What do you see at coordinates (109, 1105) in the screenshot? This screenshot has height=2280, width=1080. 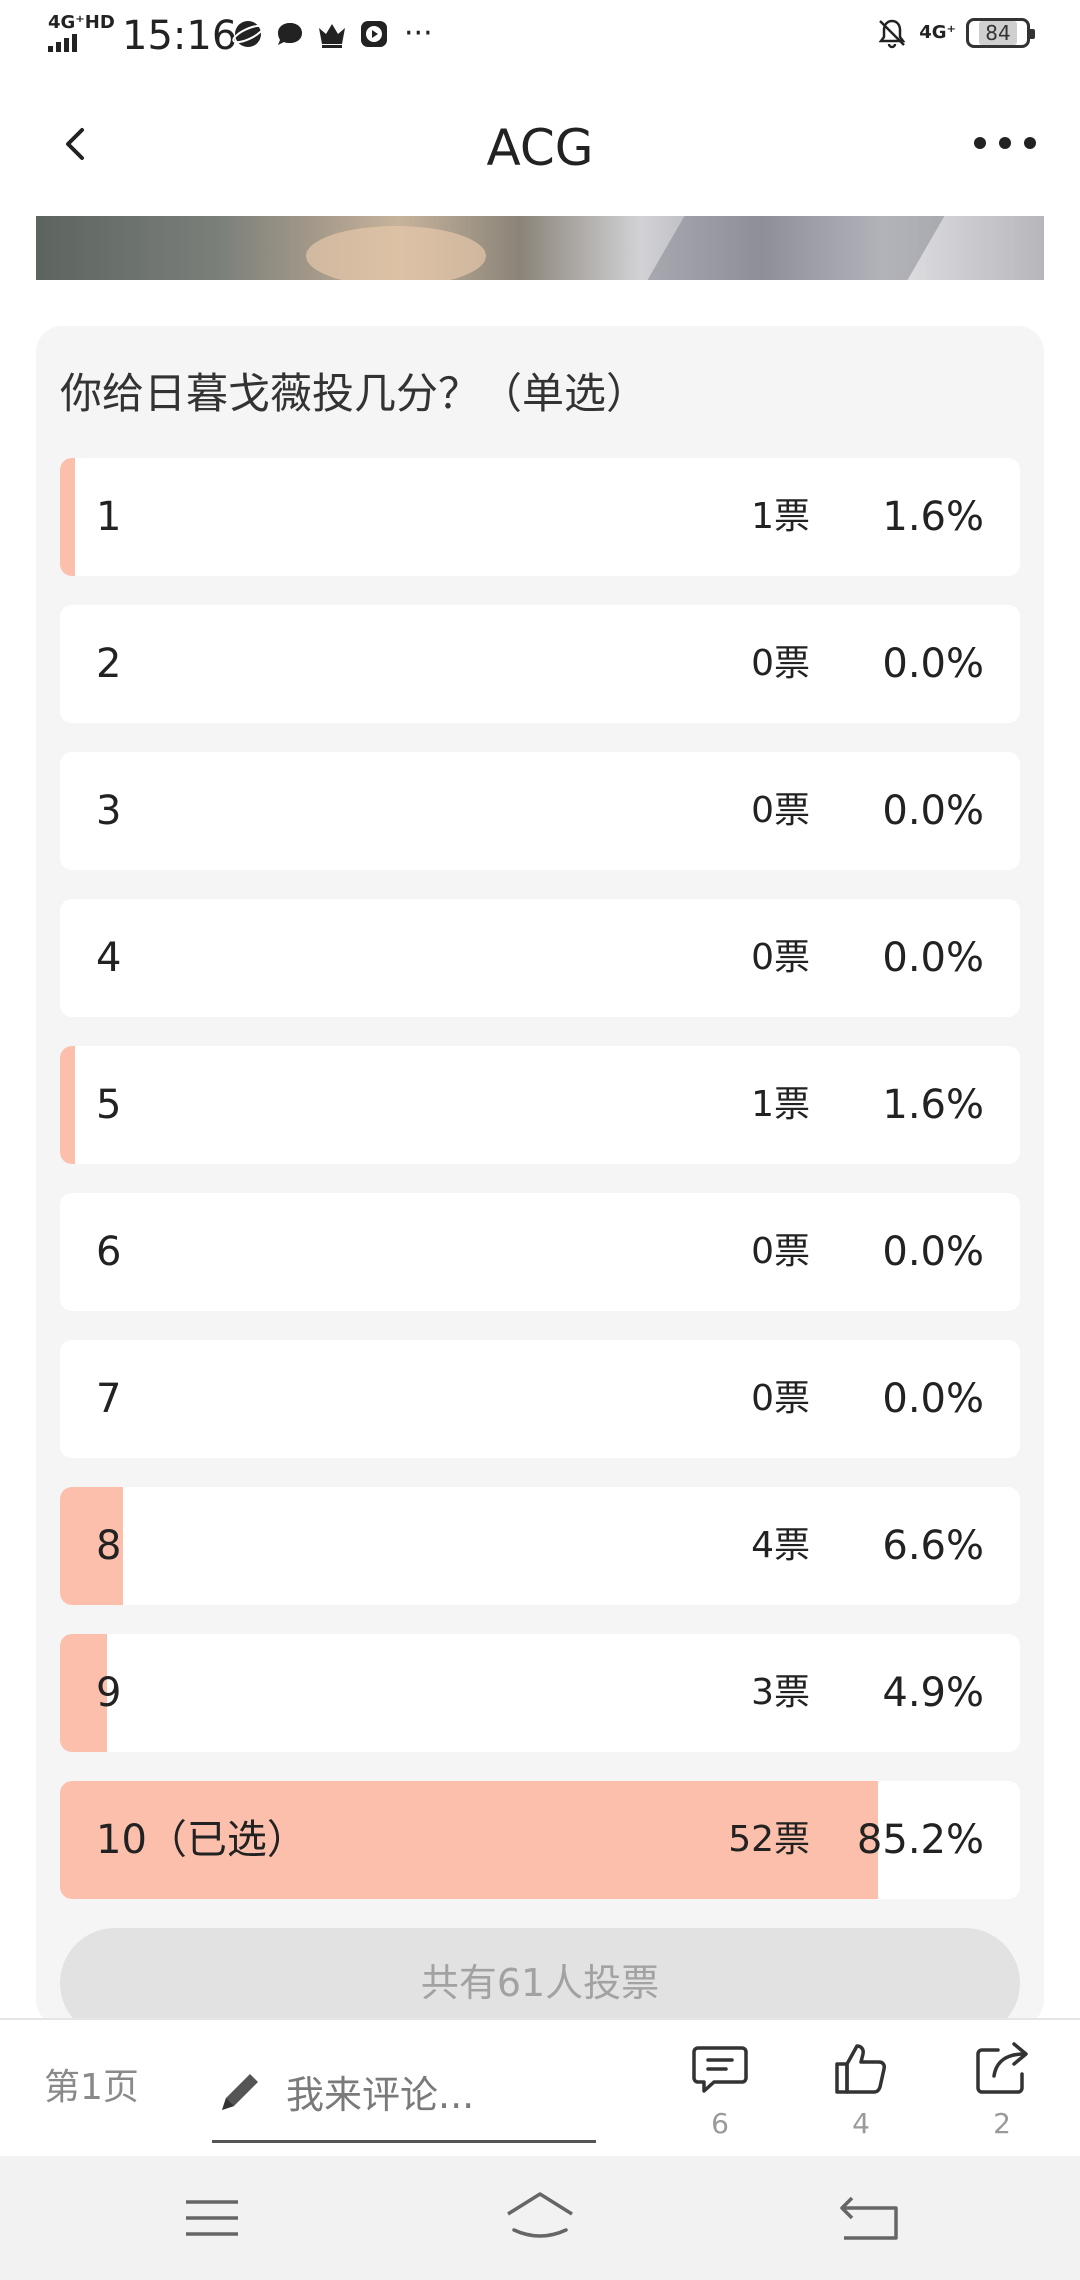 I see `poll-option-label: 5` at bounding box center [109, 1105].